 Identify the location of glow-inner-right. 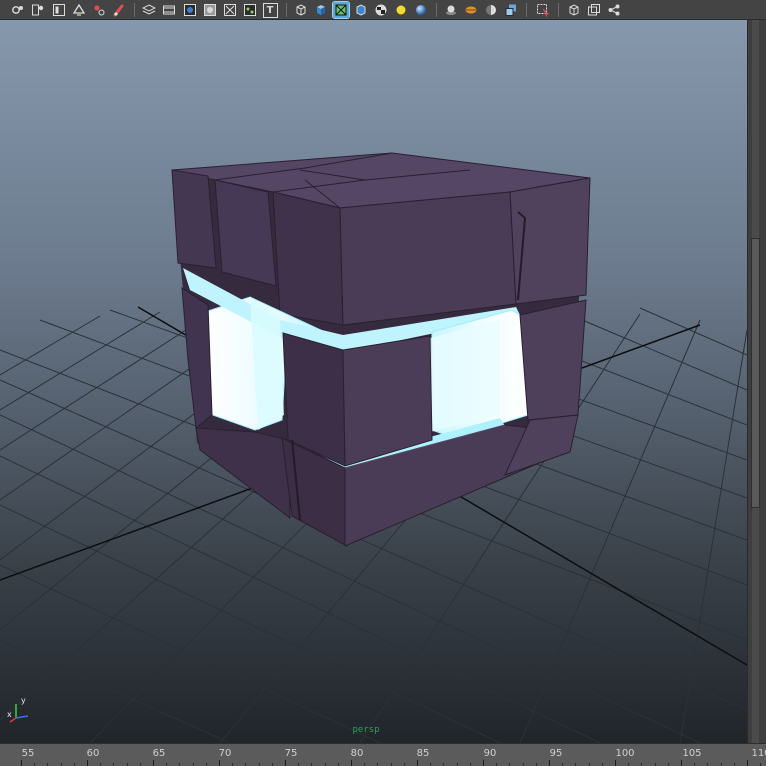
(465, 376).